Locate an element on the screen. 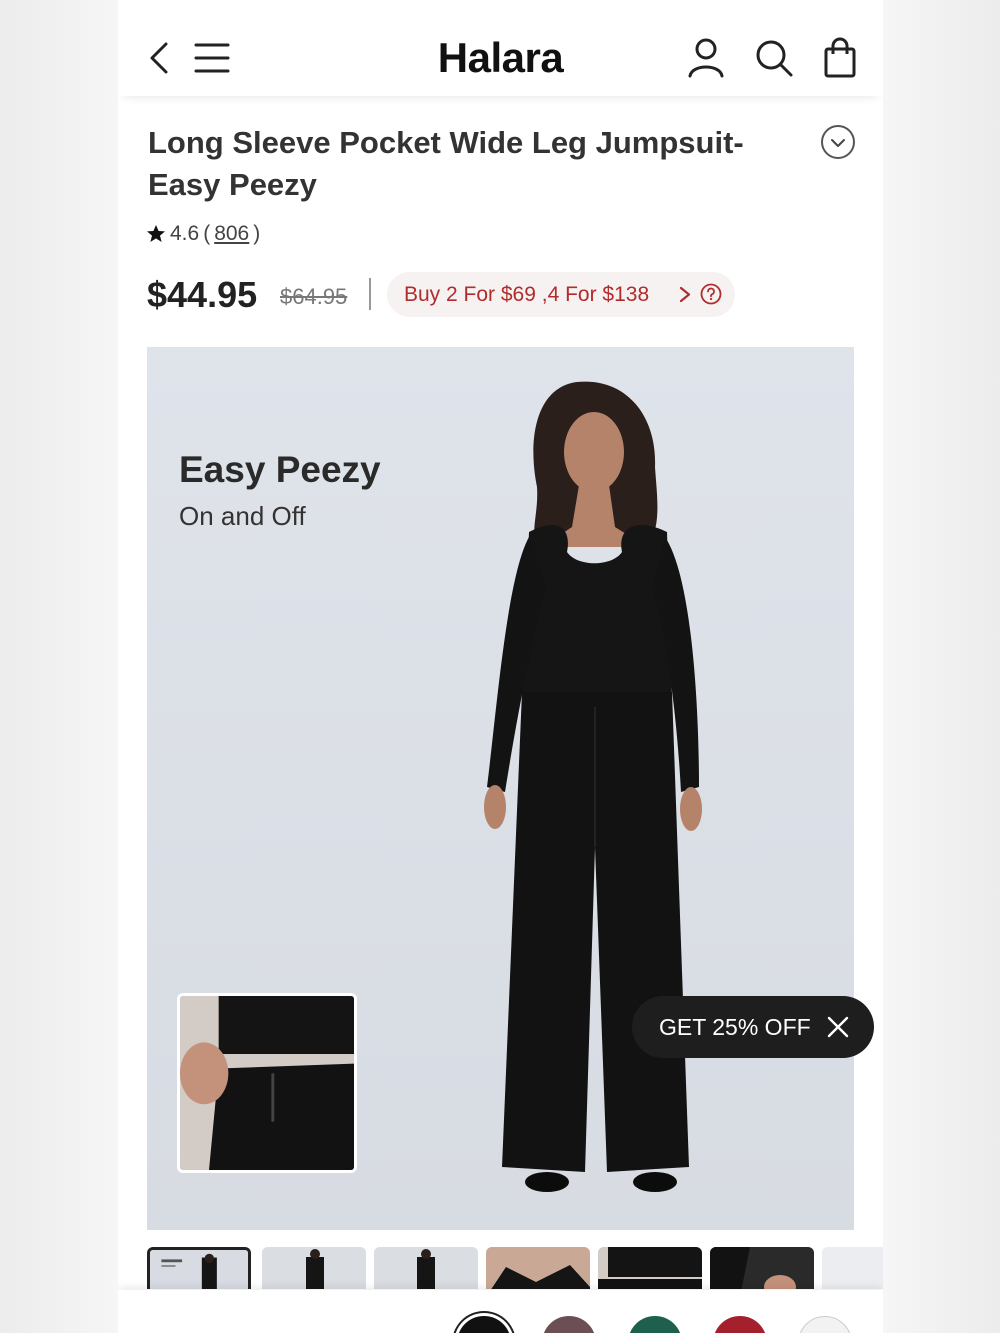  color-swatch-bar is located at coordinates (500, 1311).